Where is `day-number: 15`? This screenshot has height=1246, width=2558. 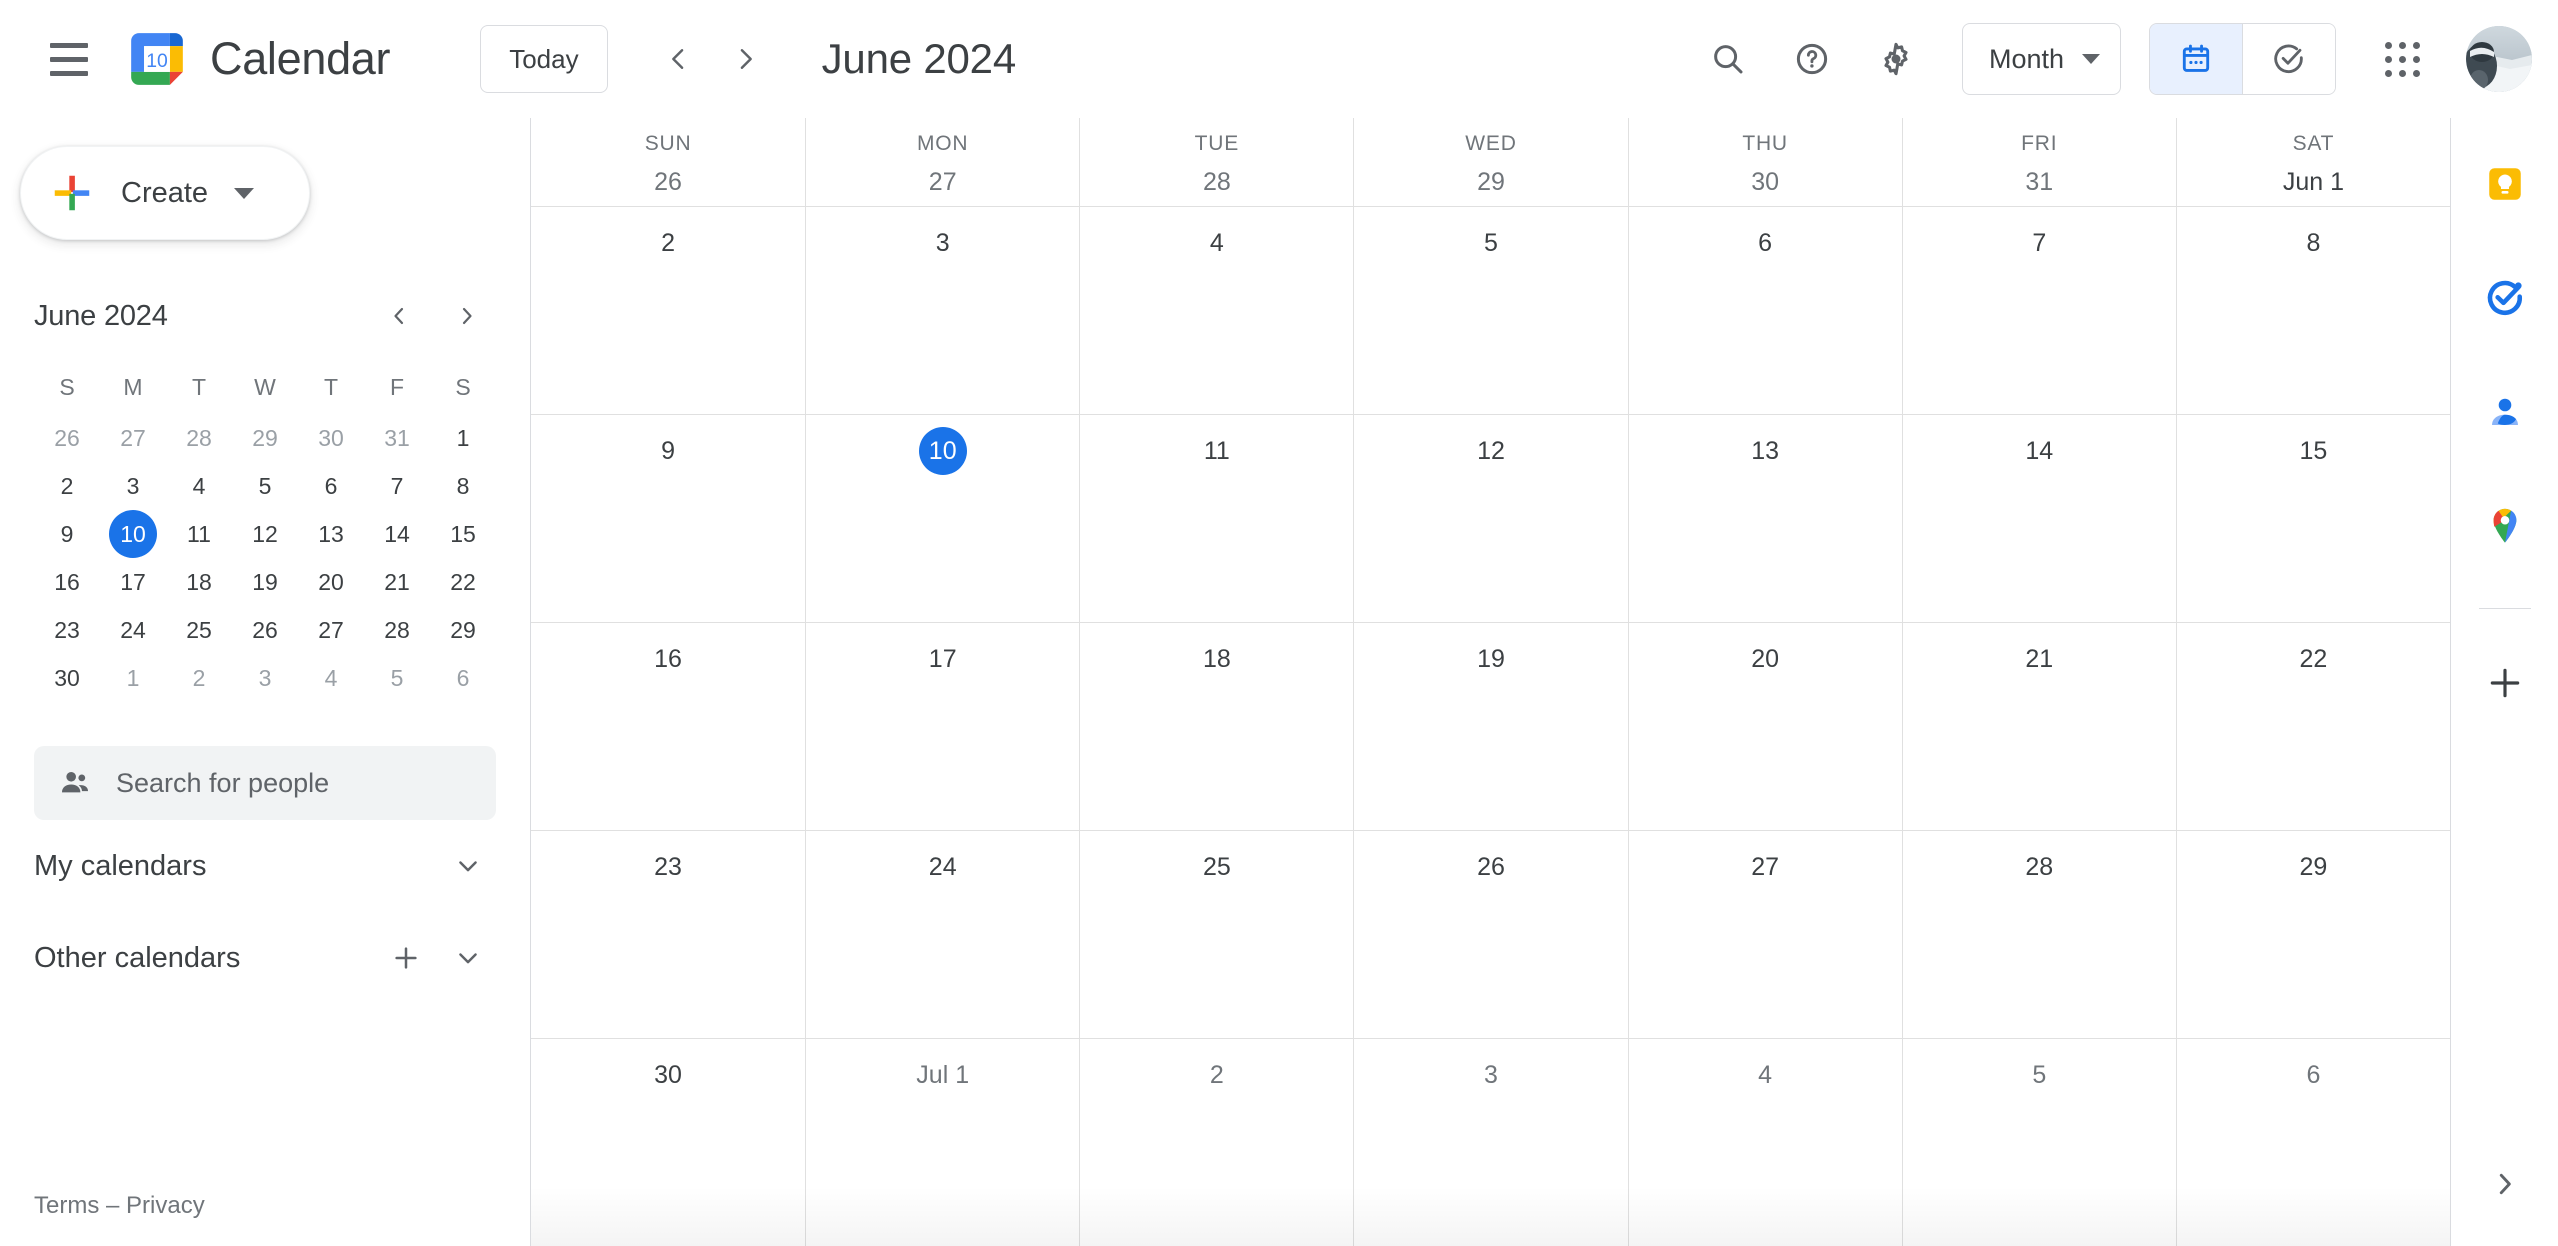
day-number: 15 is located at coordinates (2313, 451).